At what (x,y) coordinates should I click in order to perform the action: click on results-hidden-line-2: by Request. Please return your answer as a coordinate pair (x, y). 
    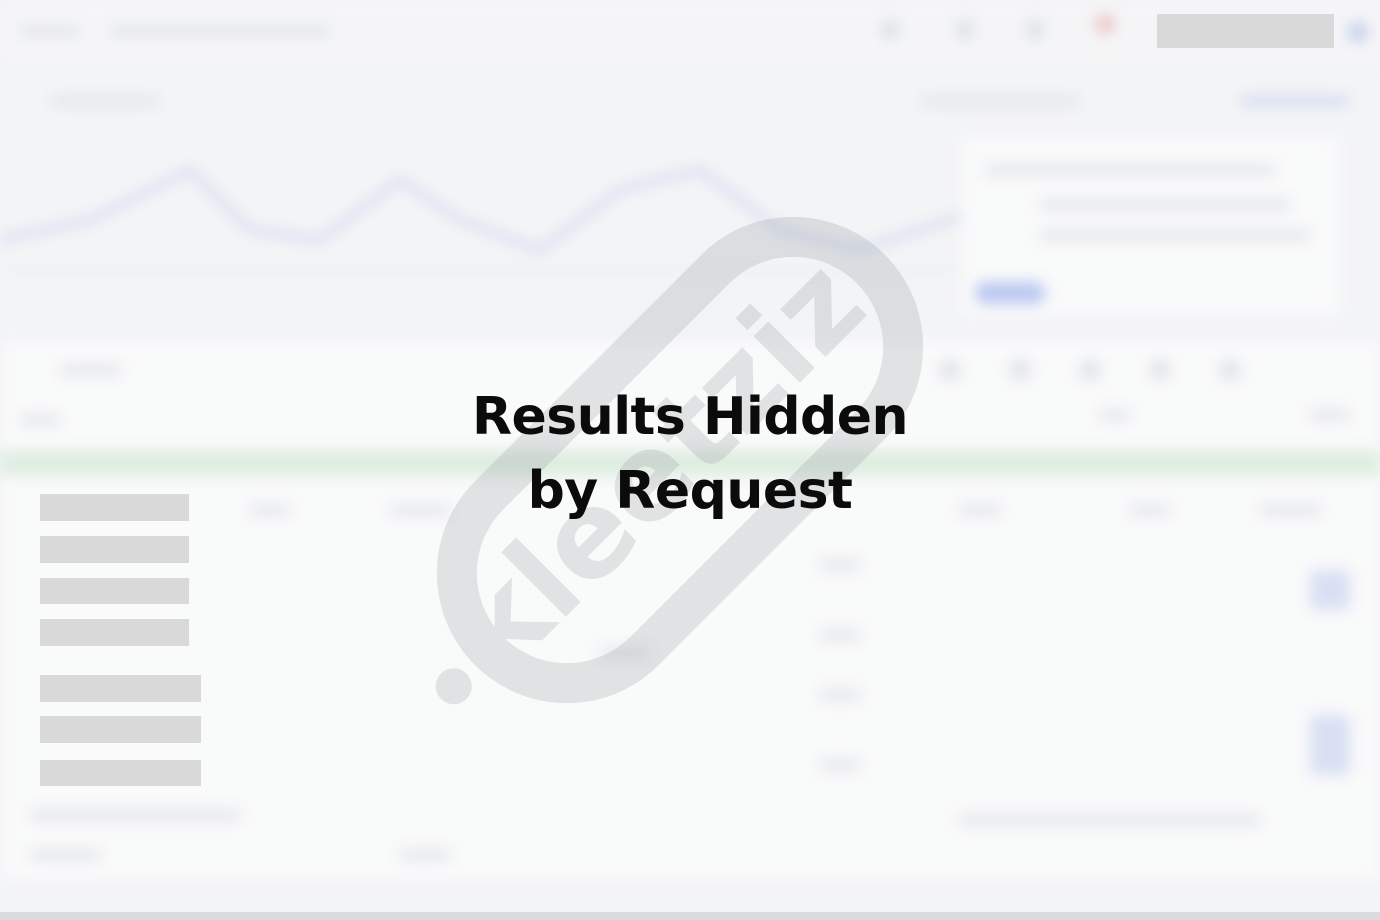
    Looking at the image, I should click on (690, 491).